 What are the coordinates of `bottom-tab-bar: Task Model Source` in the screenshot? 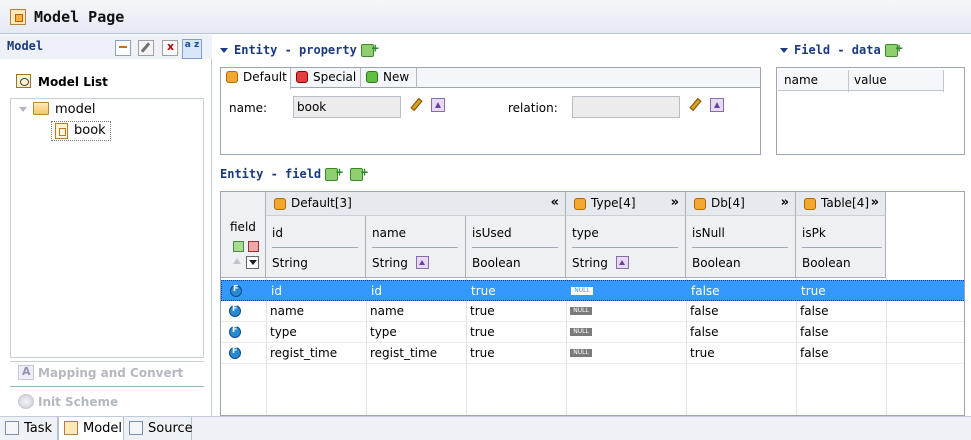 It's located at (485, 428).